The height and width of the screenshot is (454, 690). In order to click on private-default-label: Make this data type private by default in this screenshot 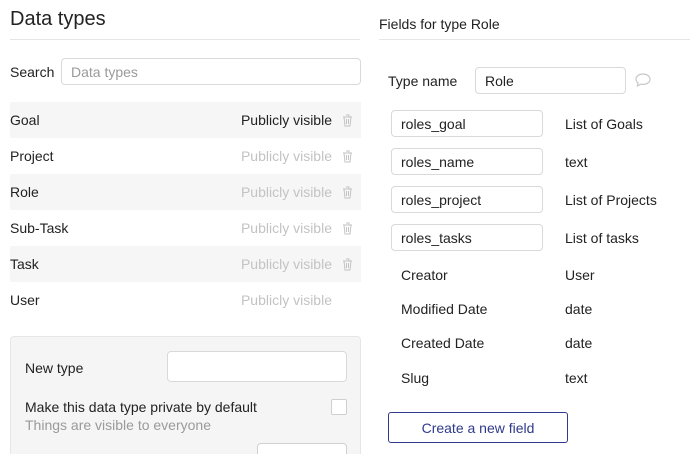, I will do `click(141, 407)`.